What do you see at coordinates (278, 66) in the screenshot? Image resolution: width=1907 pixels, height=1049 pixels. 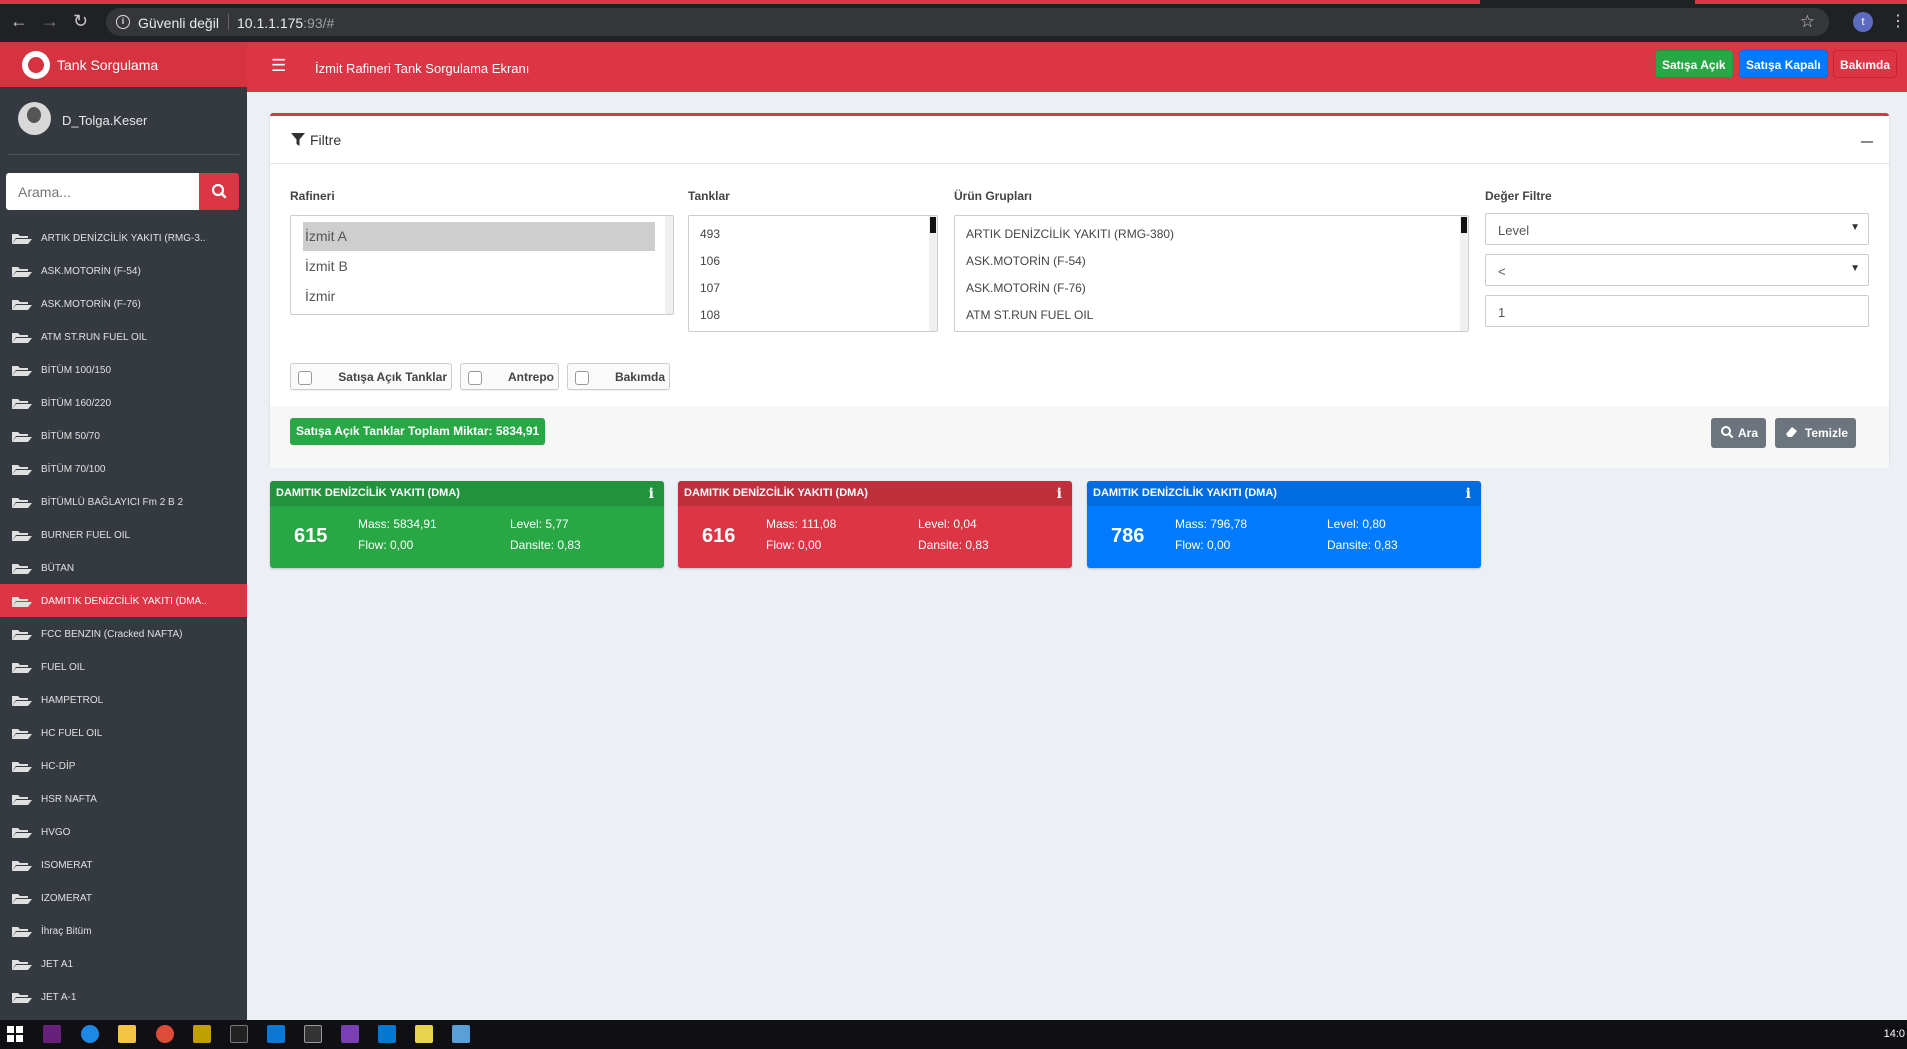 I see `hamburger-menu-icon: ☰` at bounding box center [278, 66].